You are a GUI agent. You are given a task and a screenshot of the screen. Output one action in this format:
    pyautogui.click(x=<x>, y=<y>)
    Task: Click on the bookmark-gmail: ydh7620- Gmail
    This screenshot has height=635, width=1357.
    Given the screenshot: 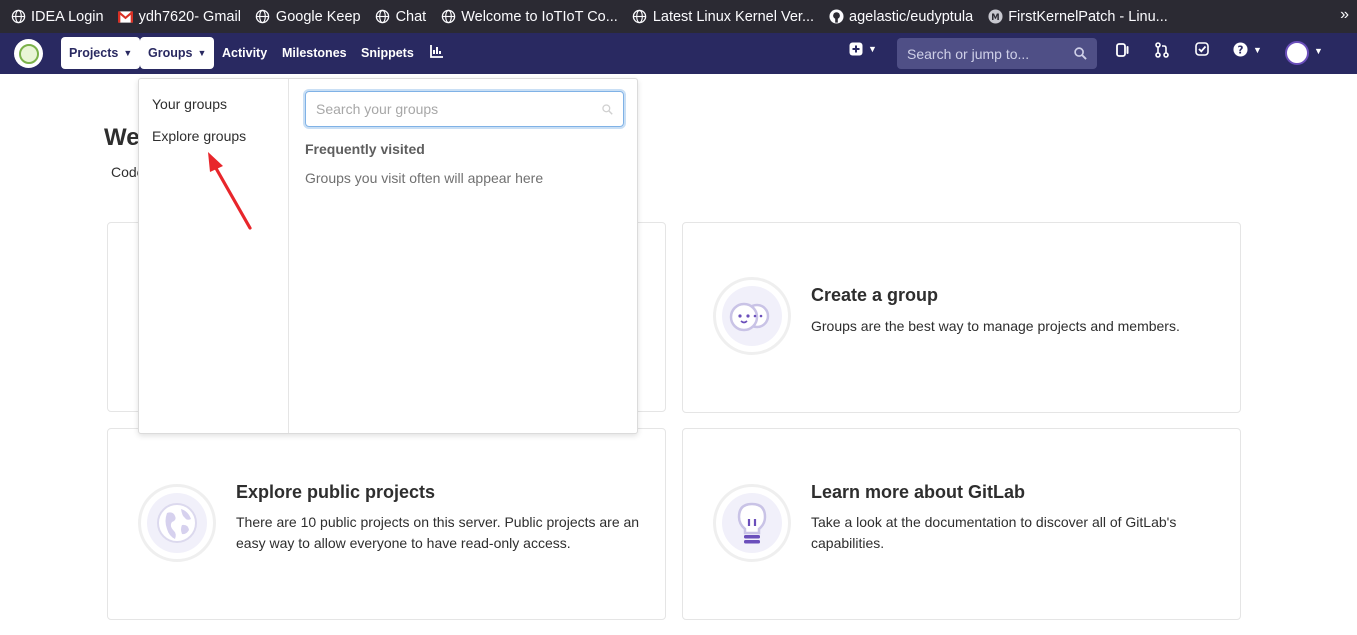 What is the action you would take?
    pyautogui.click(x=179, y=17)
    